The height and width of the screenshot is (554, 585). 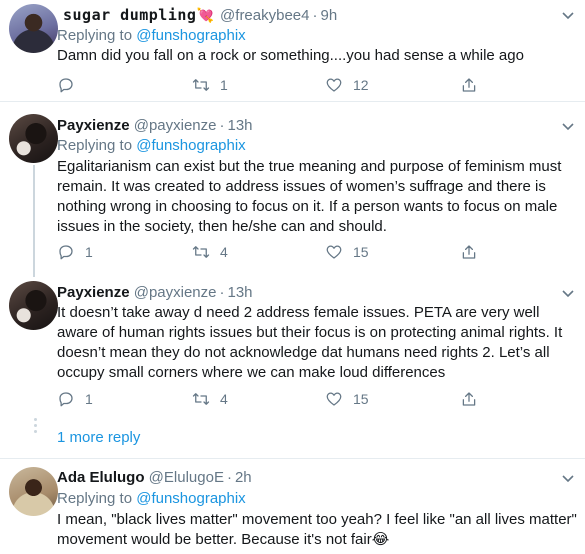 What do you see at coordinates (329, 15) in the screenshot?
I see `timestamp: 9h` at bounding box center [329, 15].